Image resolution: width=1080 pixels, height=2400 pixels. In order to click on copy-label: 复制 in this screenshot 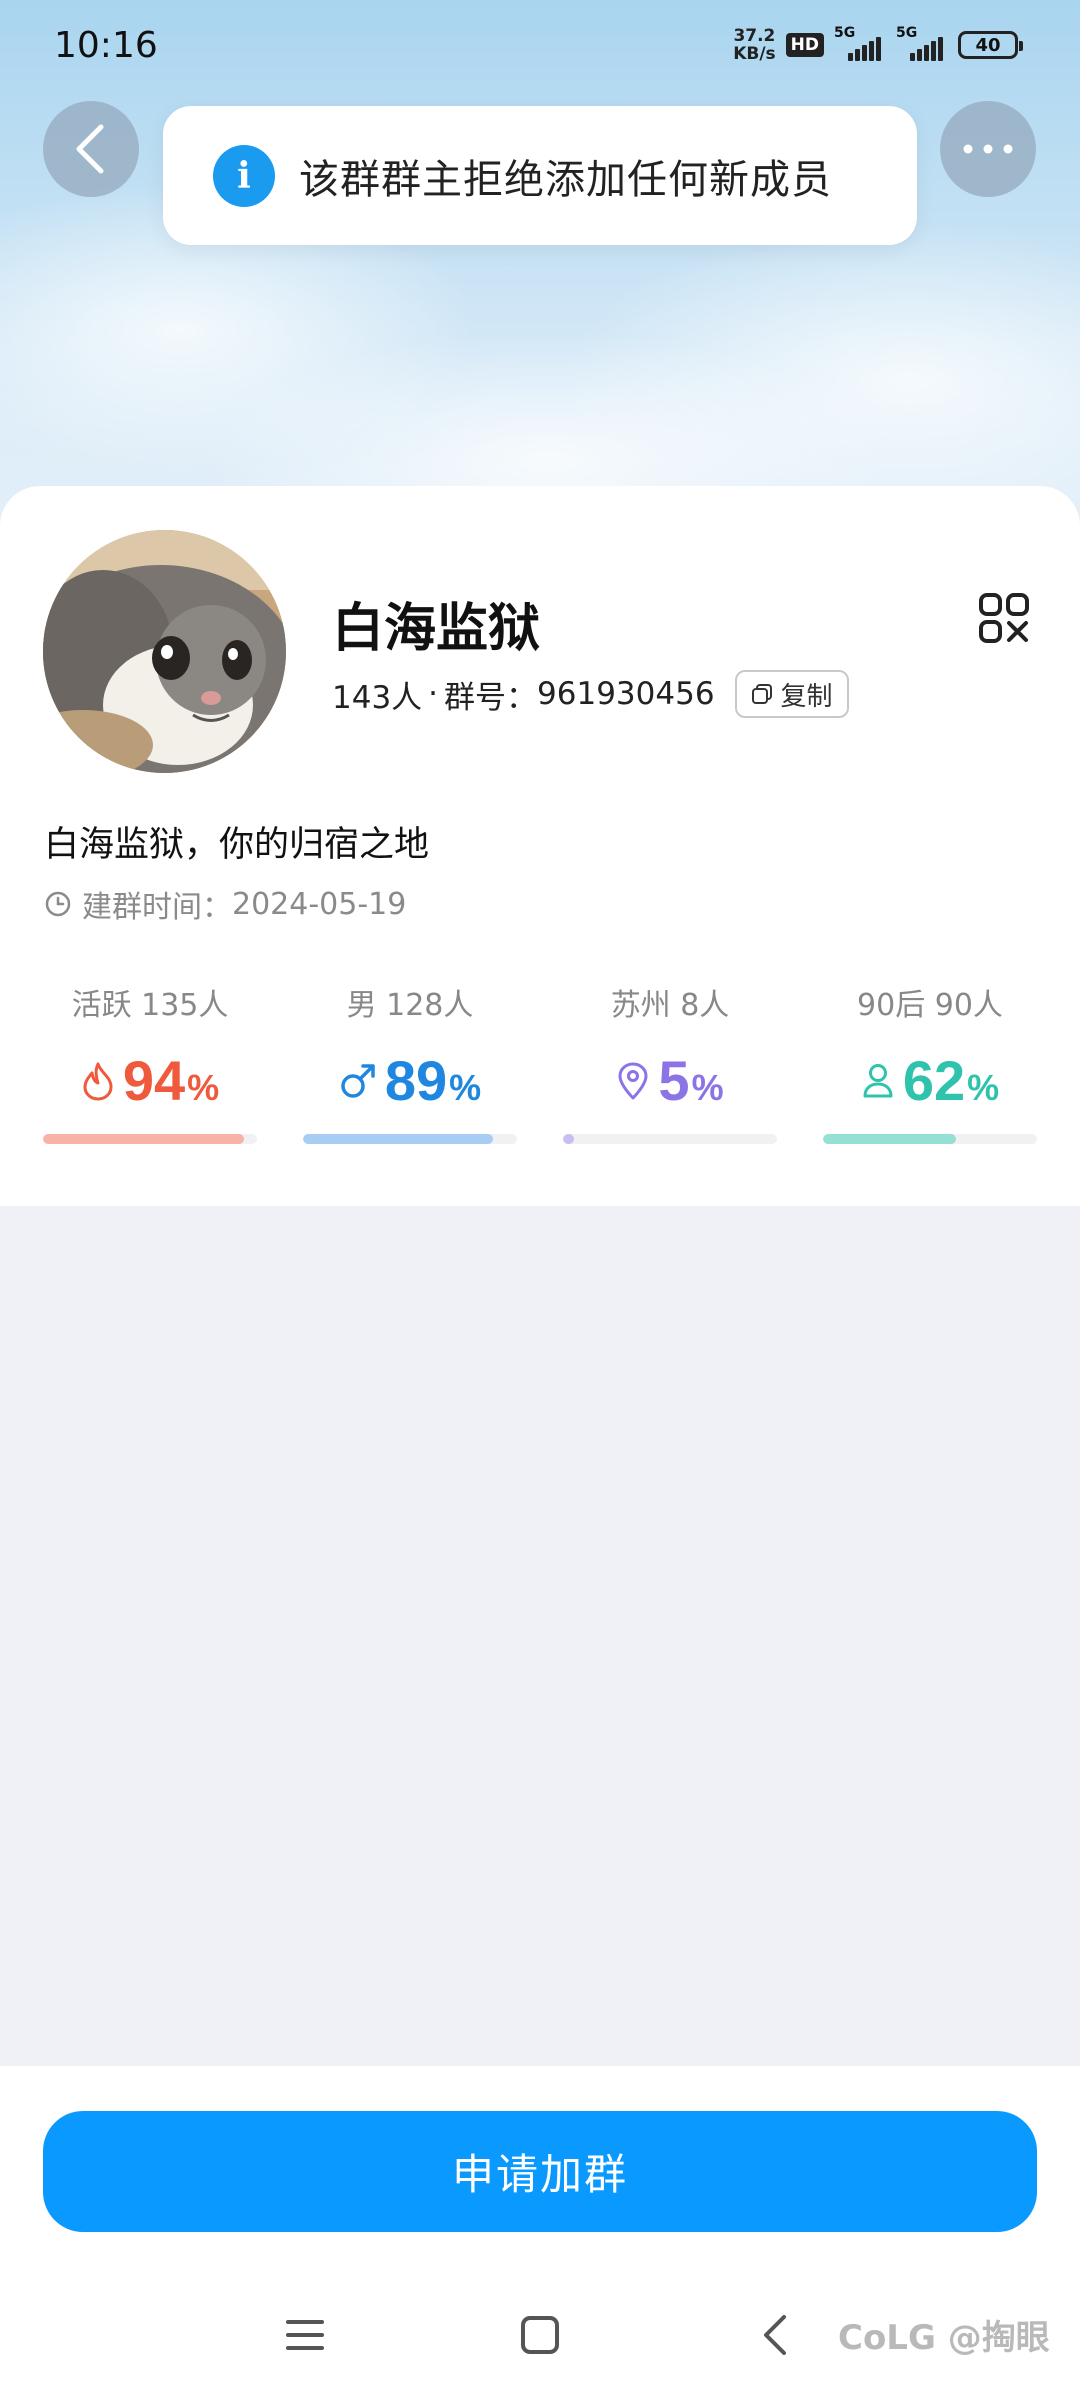, I will do `click(806, 696)`.